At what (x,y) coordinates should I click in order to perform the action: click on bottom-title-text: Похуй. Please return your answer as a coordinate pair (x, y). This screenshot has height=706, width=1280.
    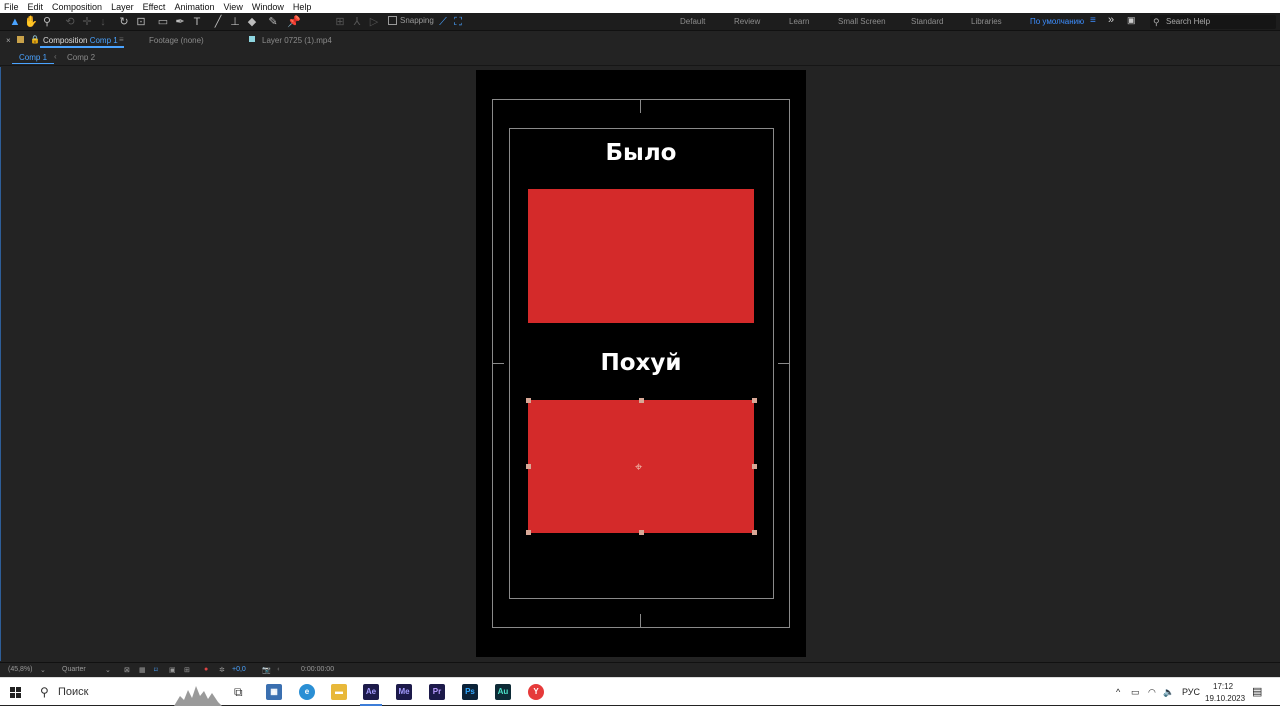
    Looking at the image, I should click on (641, 363).